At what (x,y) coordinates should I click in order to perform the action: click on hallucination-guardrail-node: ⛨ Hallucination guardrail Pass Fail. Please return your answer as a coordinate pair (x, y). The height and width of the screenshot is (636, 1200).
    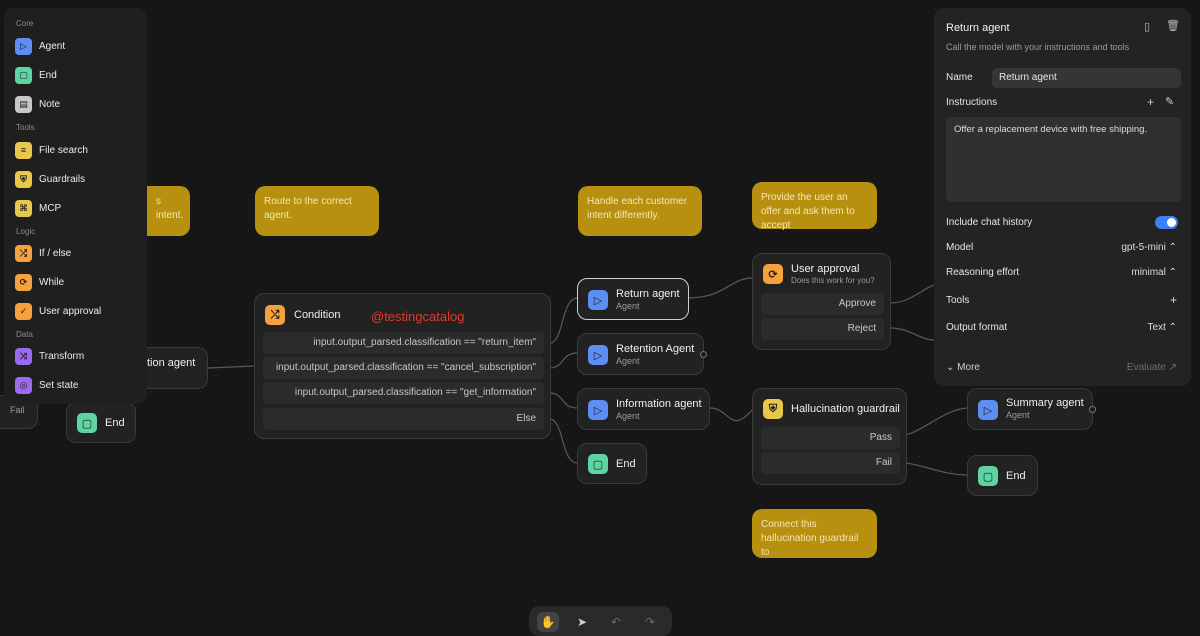
    Looking at the image, I should click on (829, 436).